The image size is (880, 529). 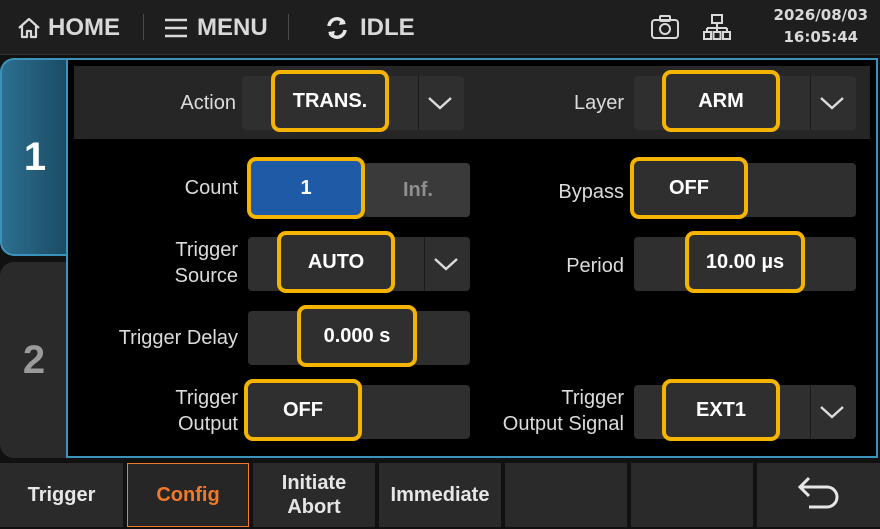 What do you see at coordinates (188, 495) in the screenshot?
I see `softkey-config: Config` at bounding box center [188, 495].